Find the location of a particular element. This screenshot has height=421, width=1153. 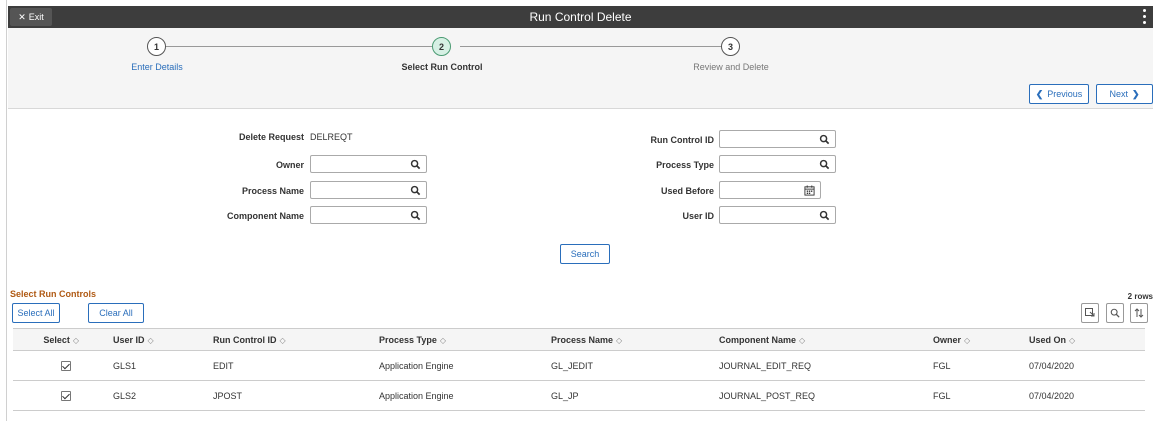

next-button: Next ❯ is located at coordinates (1124, 94).